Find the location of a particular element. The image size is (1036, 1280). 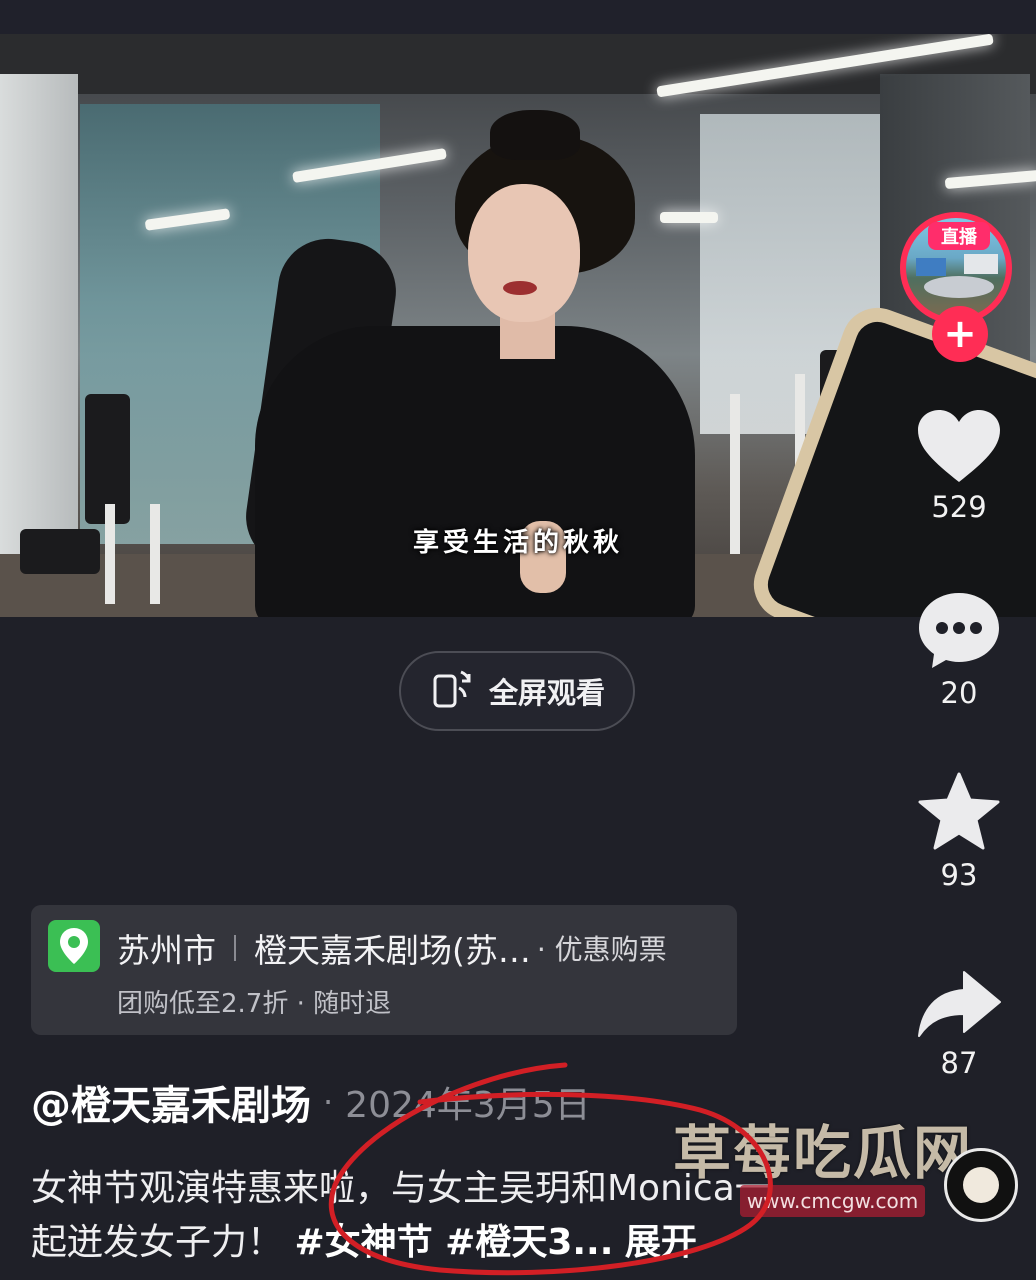

fullscreen-label: 全屏观看 is located at coordinates (546, 693).